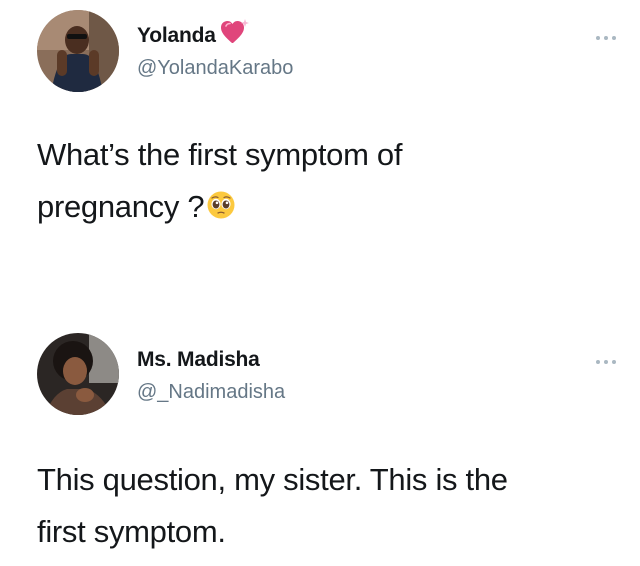 Image resolution: width=640 pixels, height=566 pixels. I want to click on name-row: Ms. Madisha, so click(198, 360).